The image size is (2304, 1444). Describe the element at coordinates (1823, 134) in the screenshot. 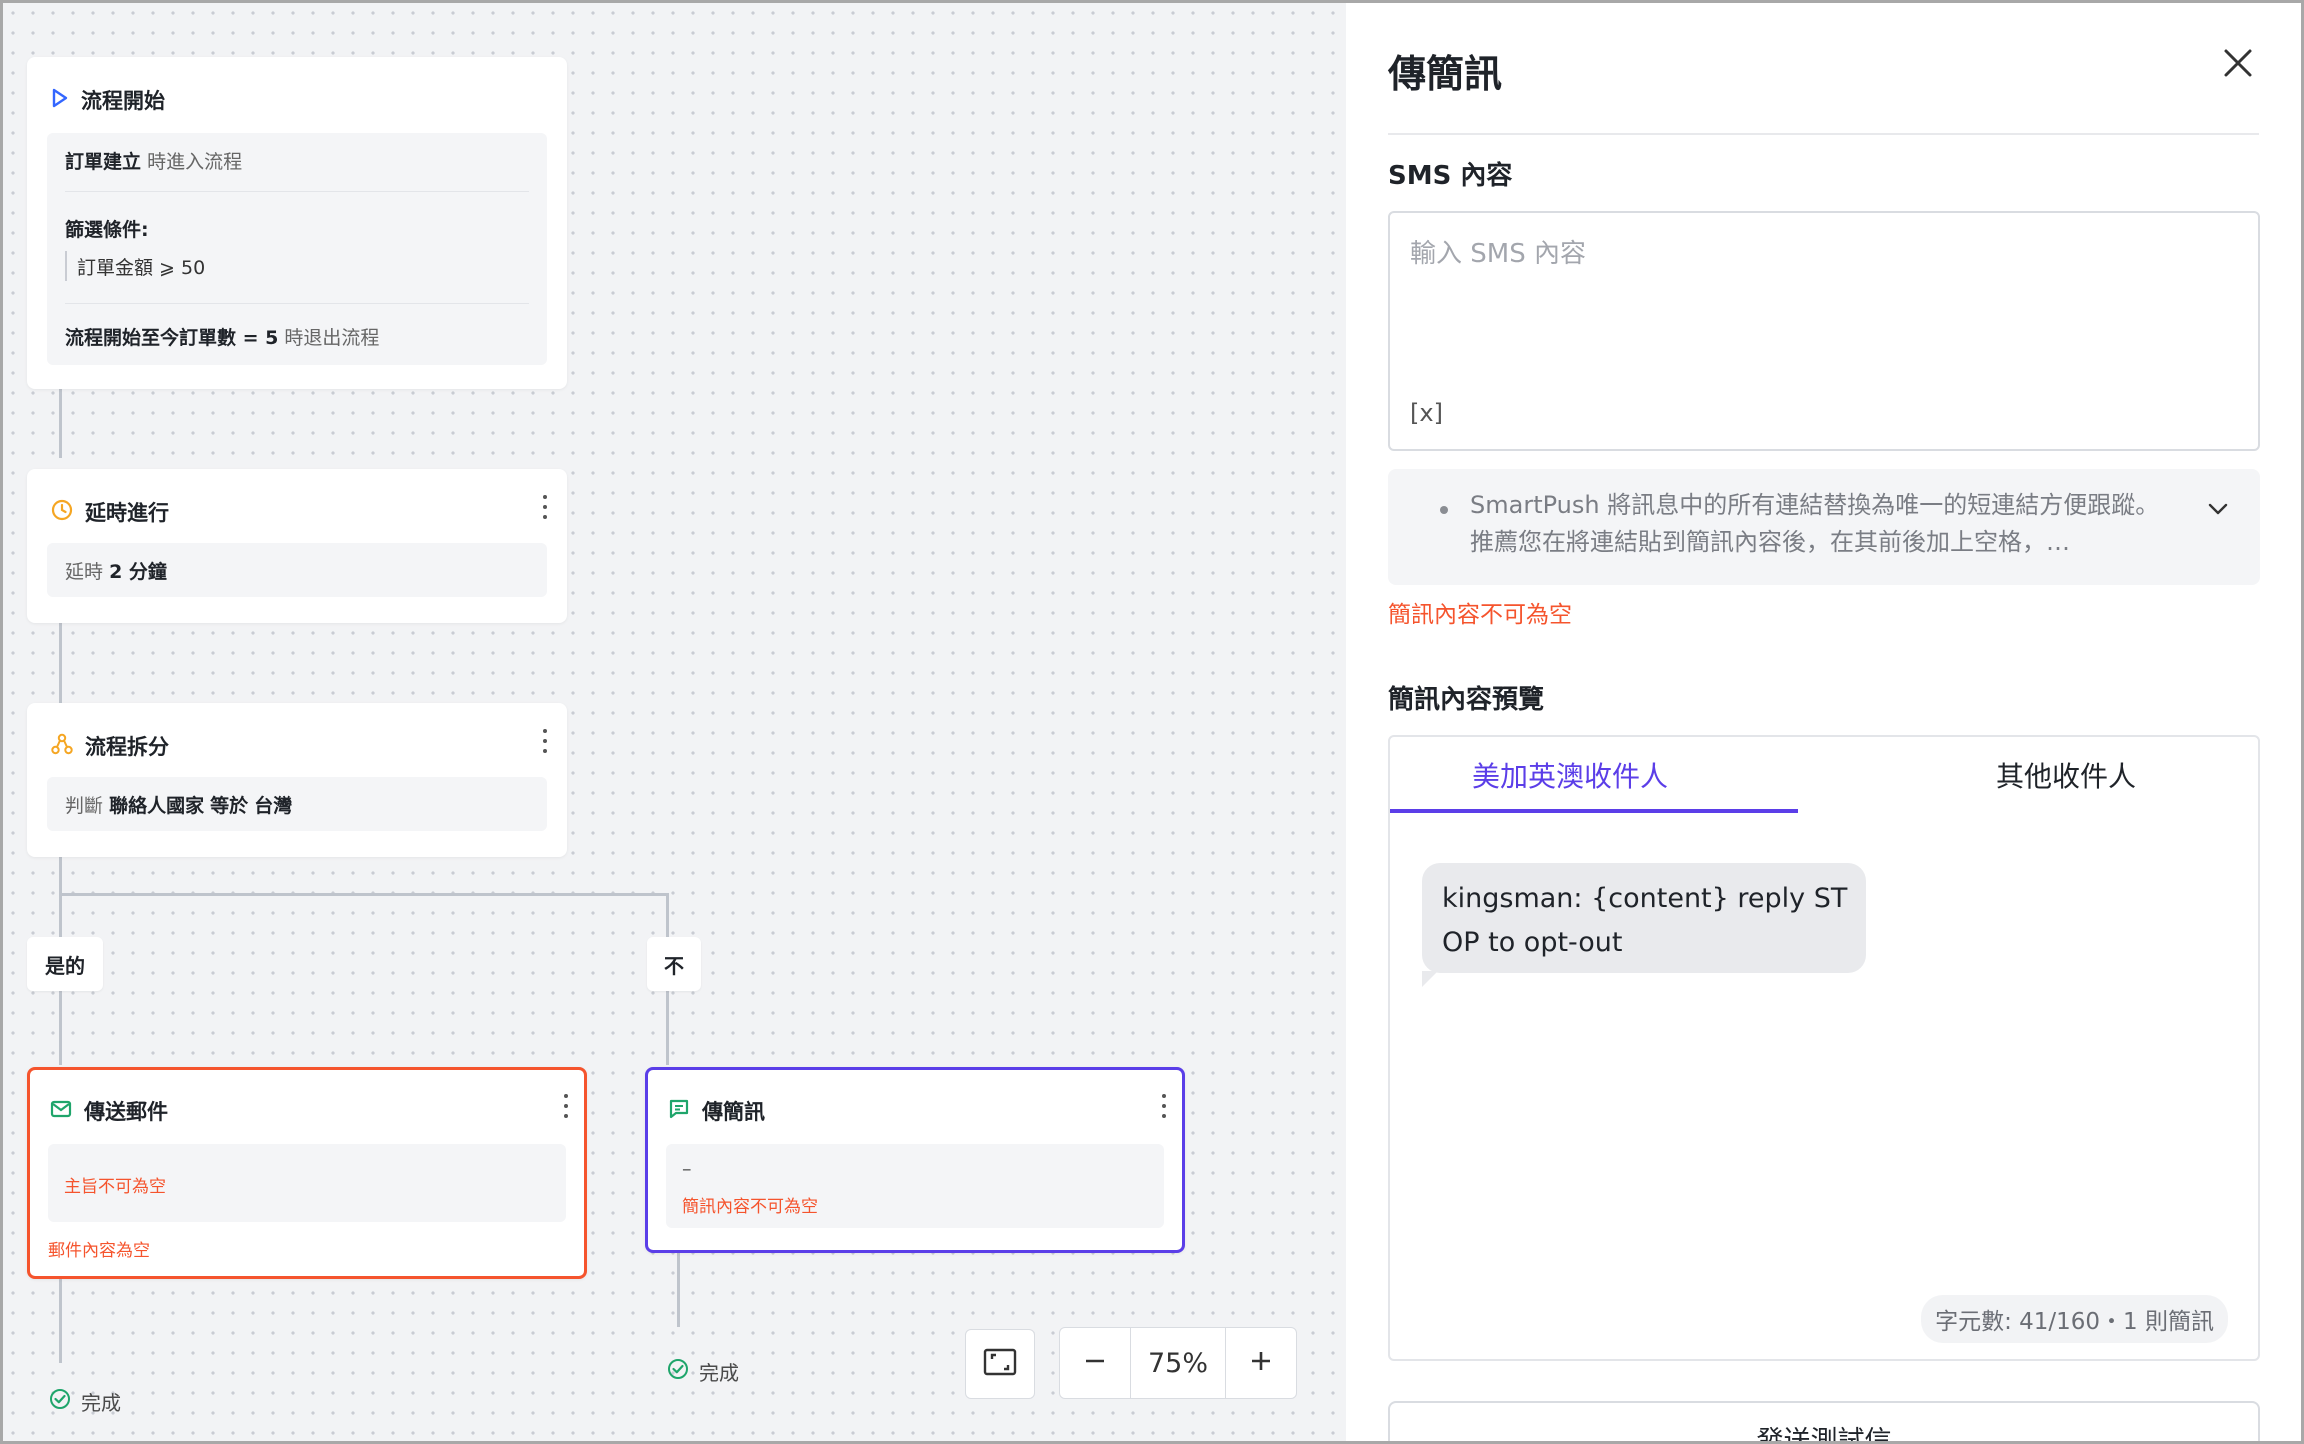

I see `header-divider` at that location.